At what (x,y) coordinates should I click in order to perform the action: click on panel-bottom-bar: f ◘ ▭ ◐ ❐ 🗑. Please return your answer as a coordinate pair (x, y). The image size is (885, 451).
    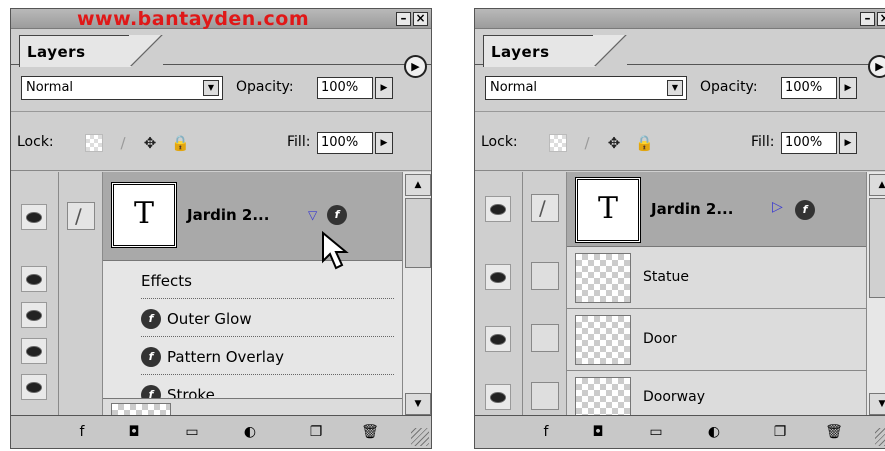
    Looking at the image, I should click on (680, 431).